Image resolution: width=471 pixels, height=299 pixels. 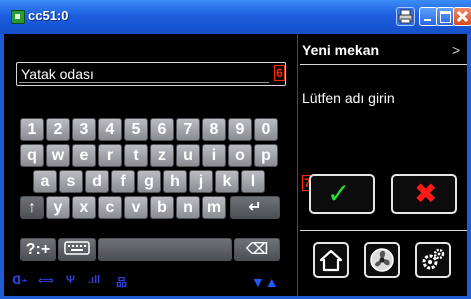 I want to click on key-4: 4, so click(x=110, y=129).